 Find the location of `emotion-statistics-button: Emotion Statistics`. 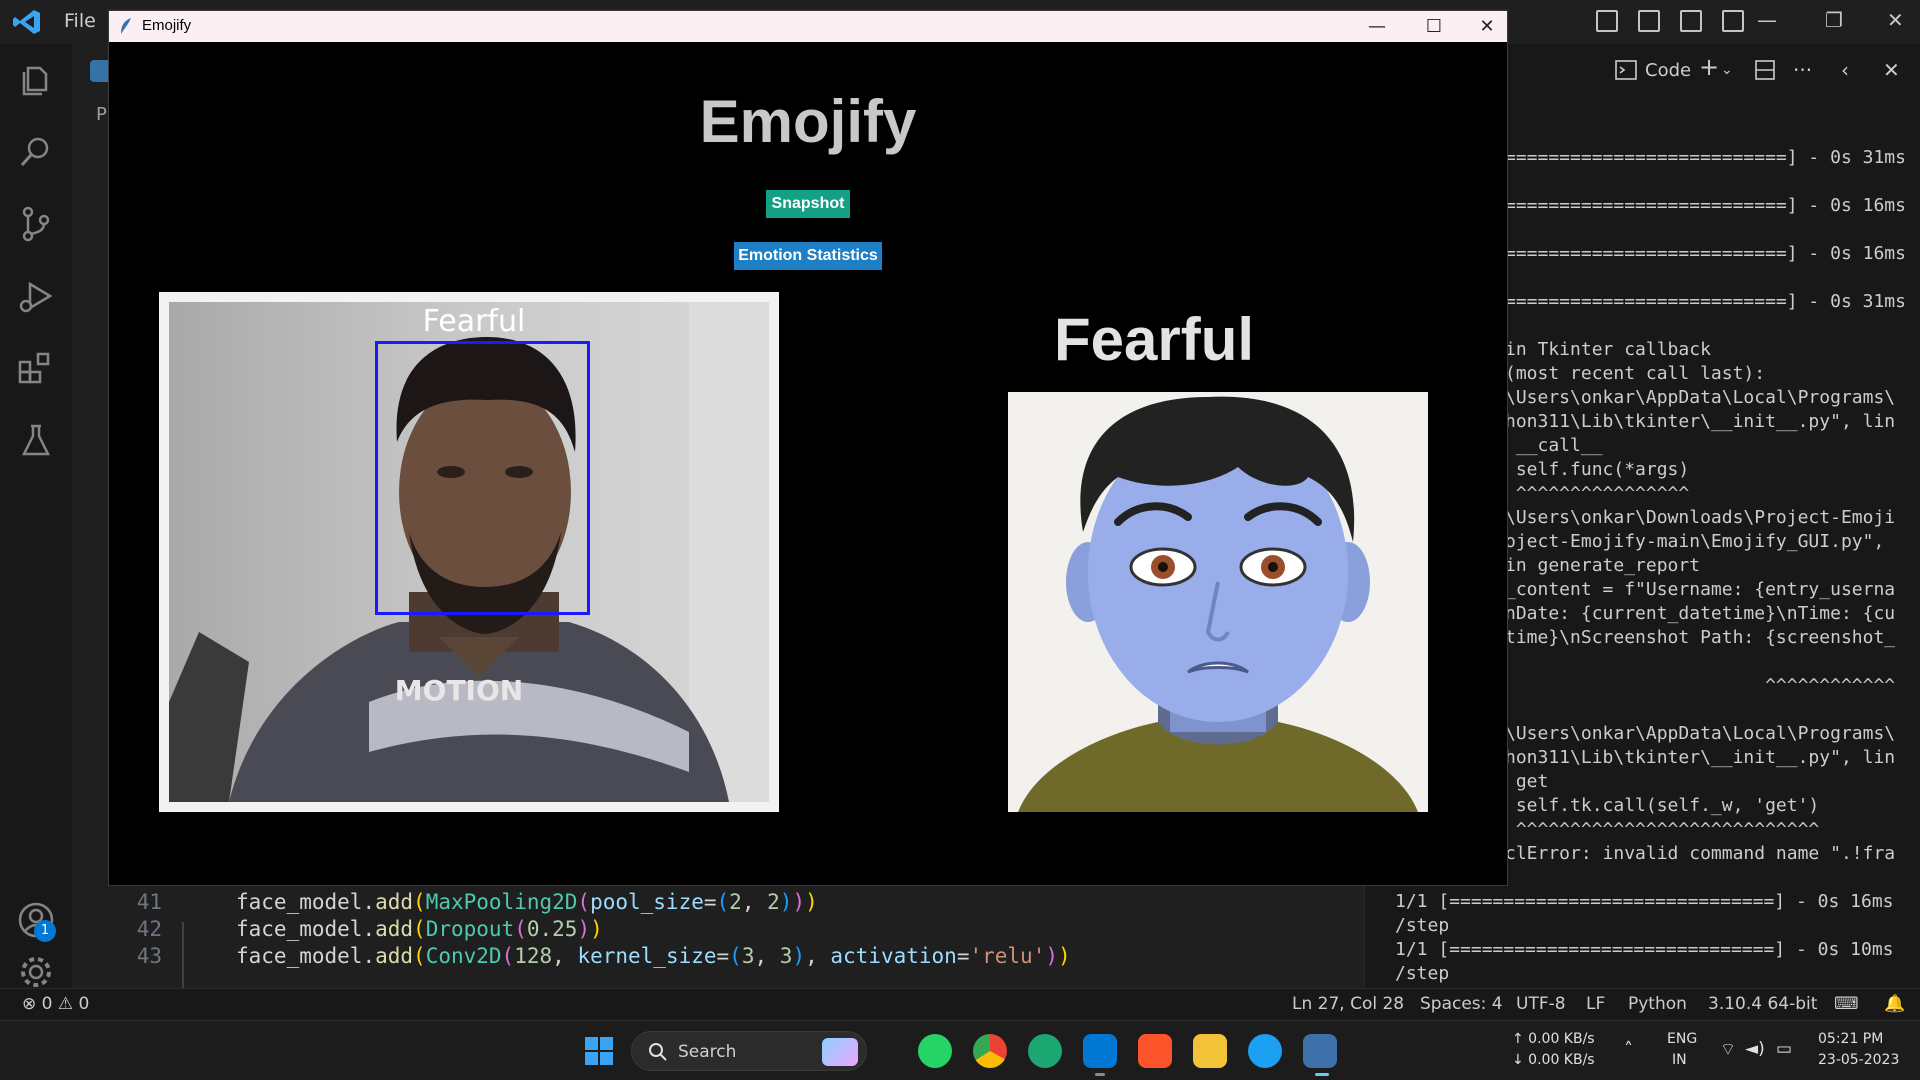

emotion-statistics-button: Emotion Statistics is located at coordinates (808, 256).